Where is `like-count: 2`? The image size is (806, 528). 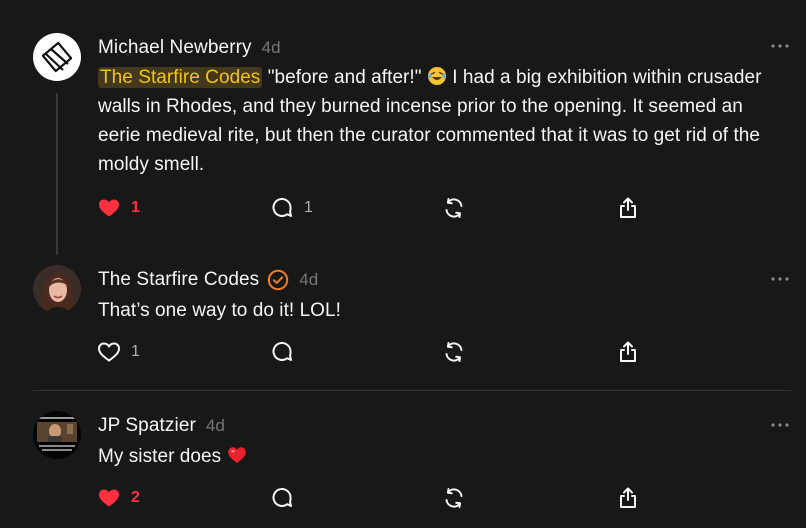
like-count: 2 is located at coordinates (135, 497).